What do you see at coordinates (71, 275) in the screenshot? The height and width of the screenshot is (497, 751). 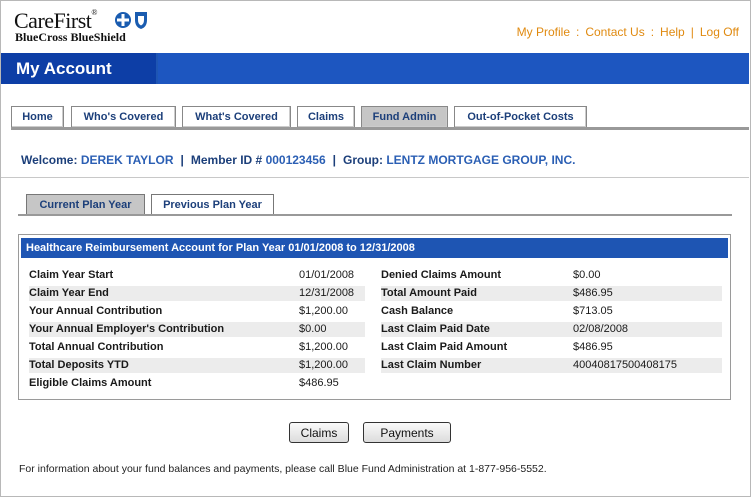 I see `field-label: Claim Year Start` at bounding box center [71, 275].